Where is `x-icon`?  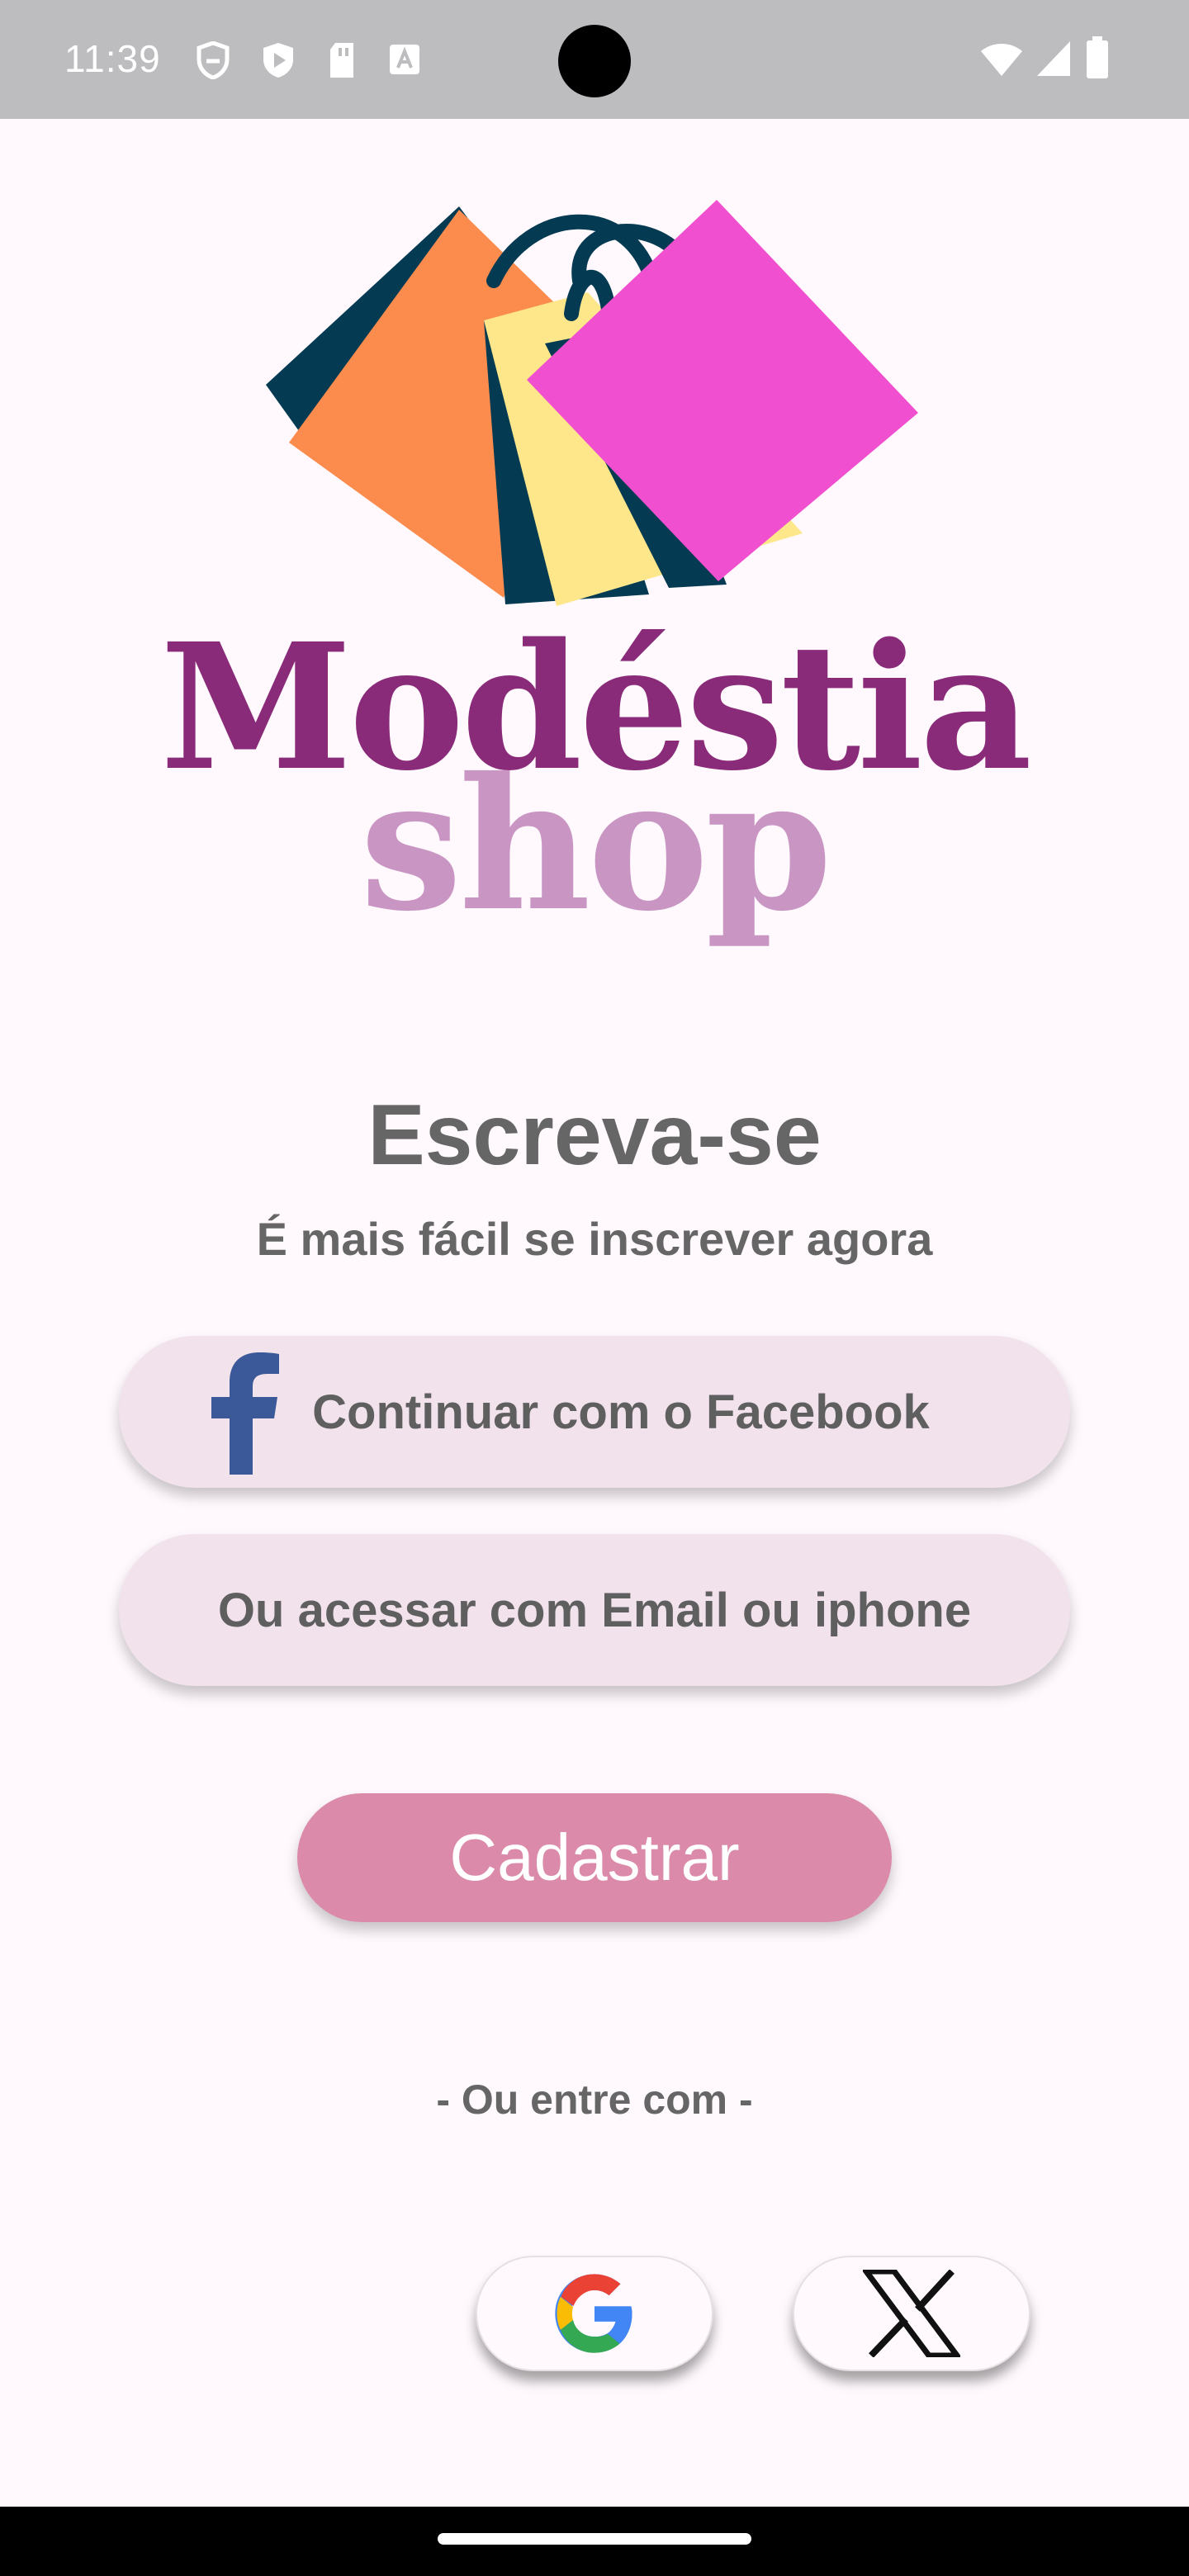 x-icon is located at coordinates (911, 2313).